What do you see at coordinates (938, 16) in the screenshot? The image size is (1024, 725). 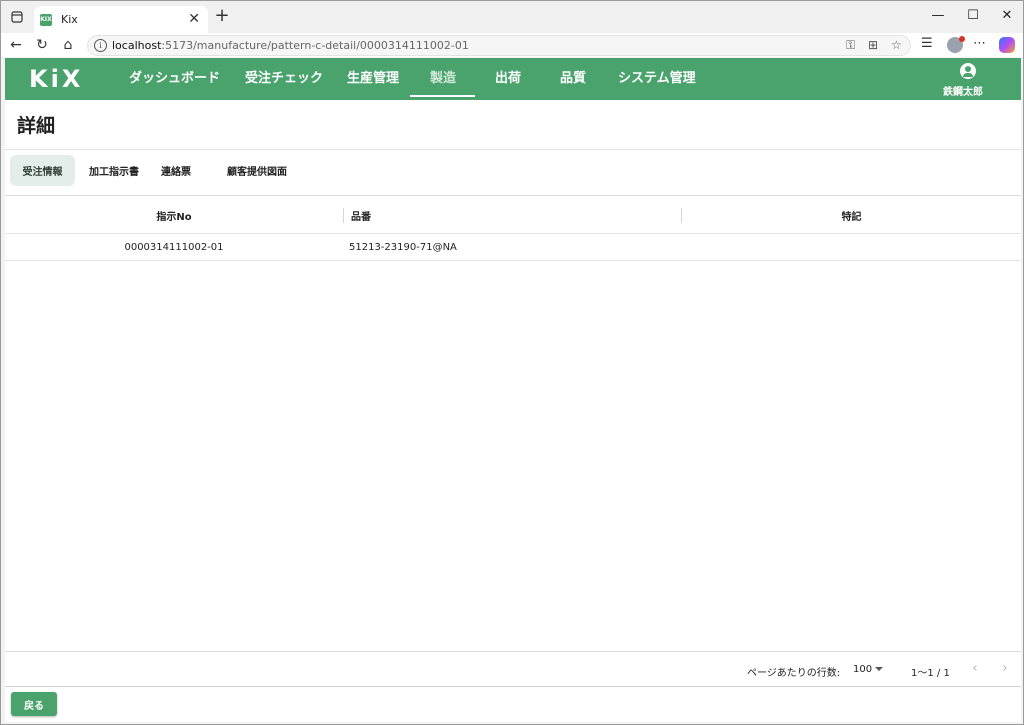 I see `minimize-icon: —` at bounding box center [938, 16].